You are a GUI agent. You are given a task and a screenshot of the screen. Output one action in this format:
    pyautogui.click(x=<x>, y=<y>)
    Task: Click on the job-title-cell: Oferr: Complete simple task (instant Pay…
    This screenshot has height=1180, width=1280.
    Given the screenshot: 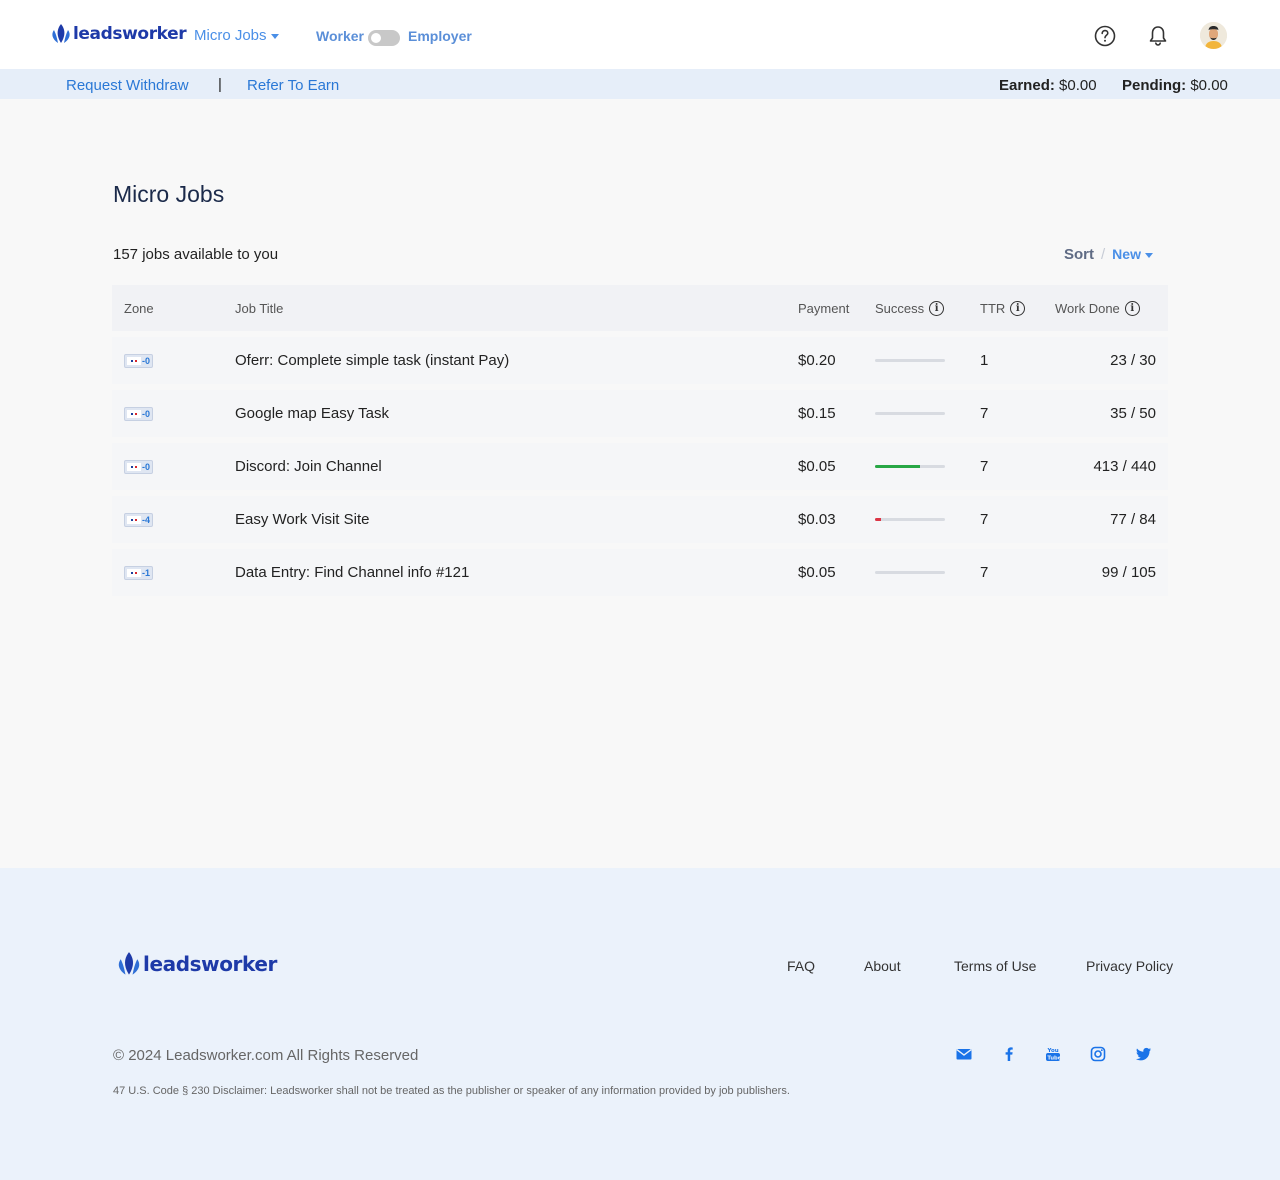 What is the action you would take?
    pyautogui.click(x=372, y=360)
    